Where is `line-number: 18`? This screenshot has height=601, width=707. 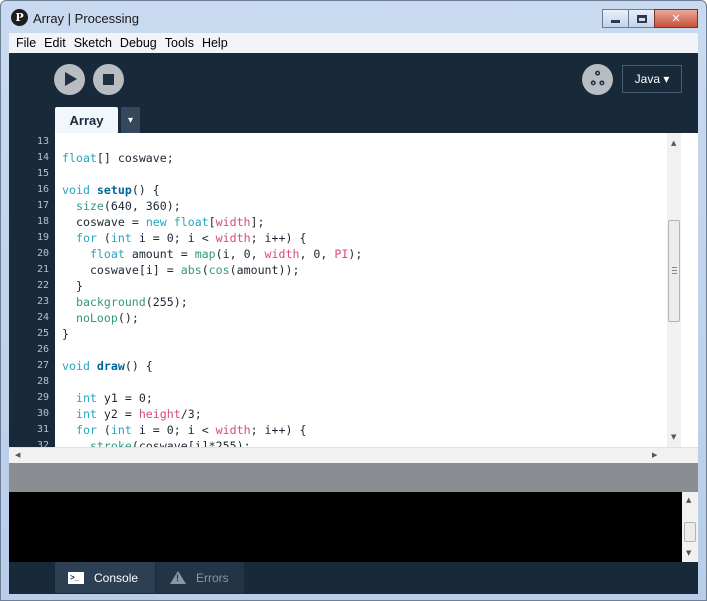 line-number: 18 is located at coordinates (42, 221).